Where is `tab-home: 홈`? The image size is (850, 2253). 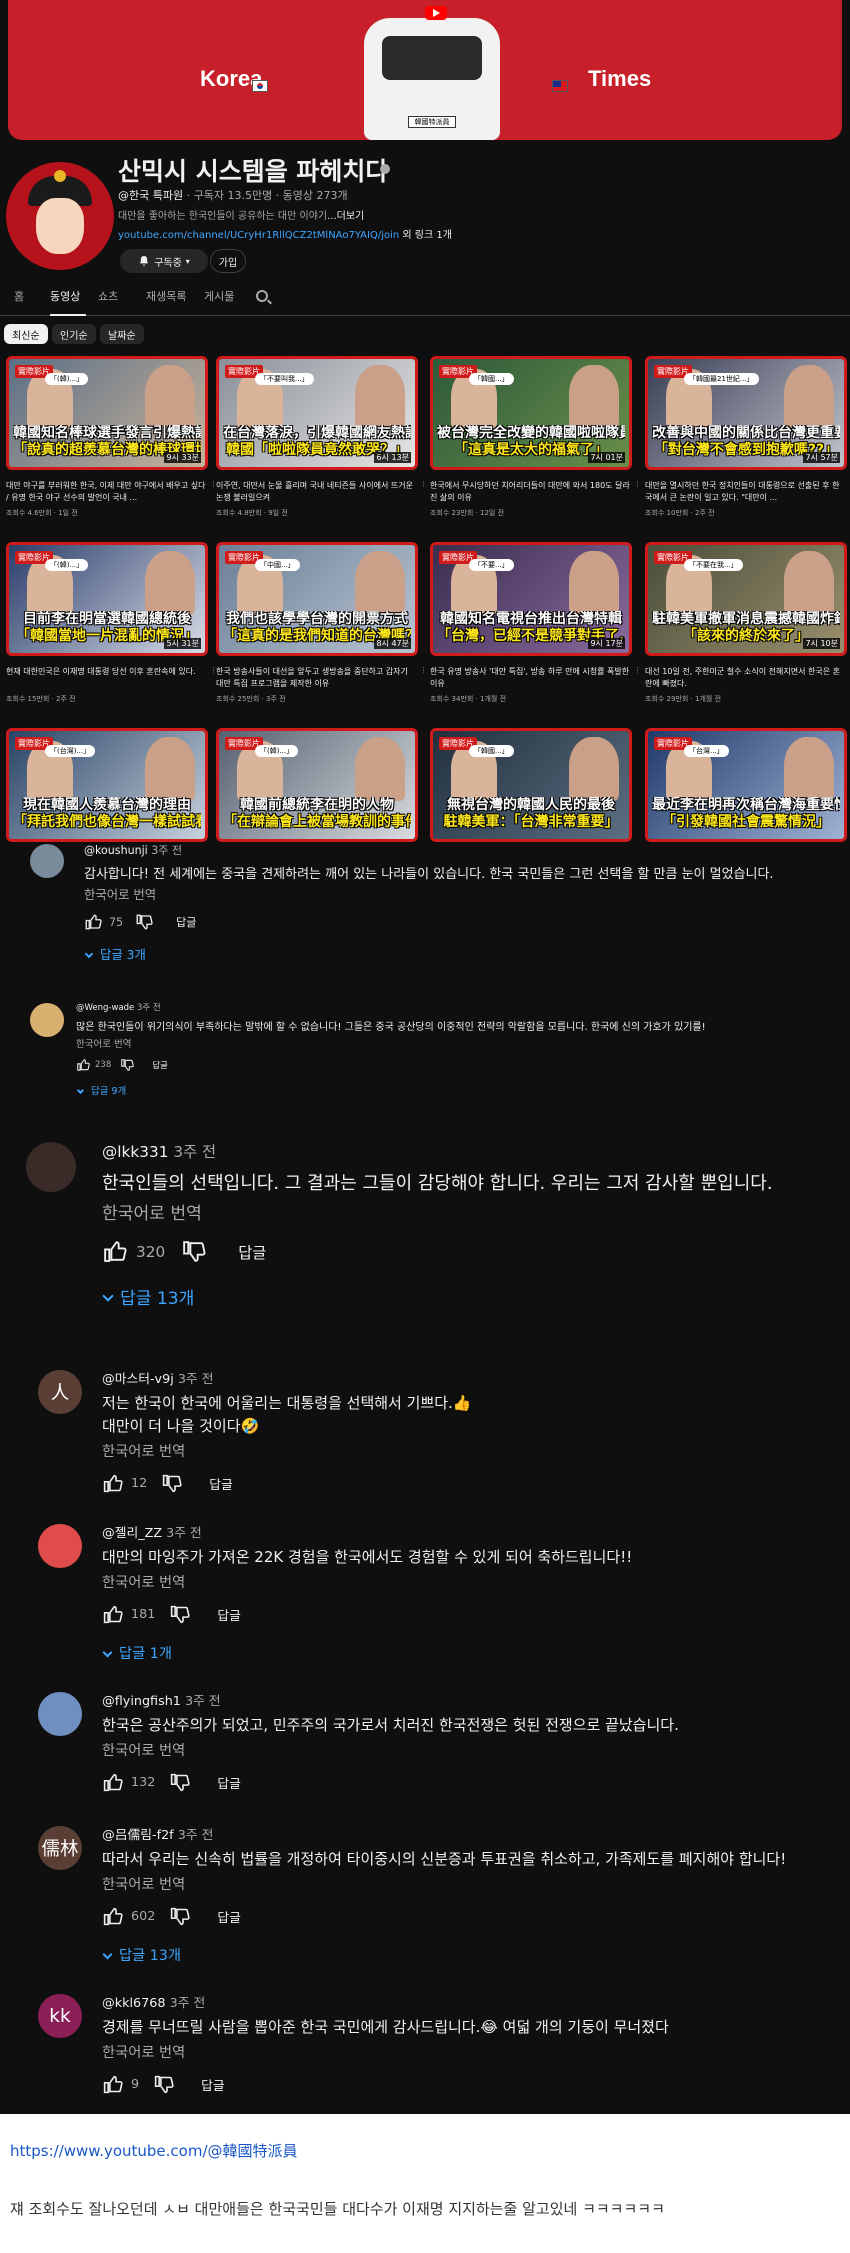
tab-home: 홈 is located at coordinates (19, 296).